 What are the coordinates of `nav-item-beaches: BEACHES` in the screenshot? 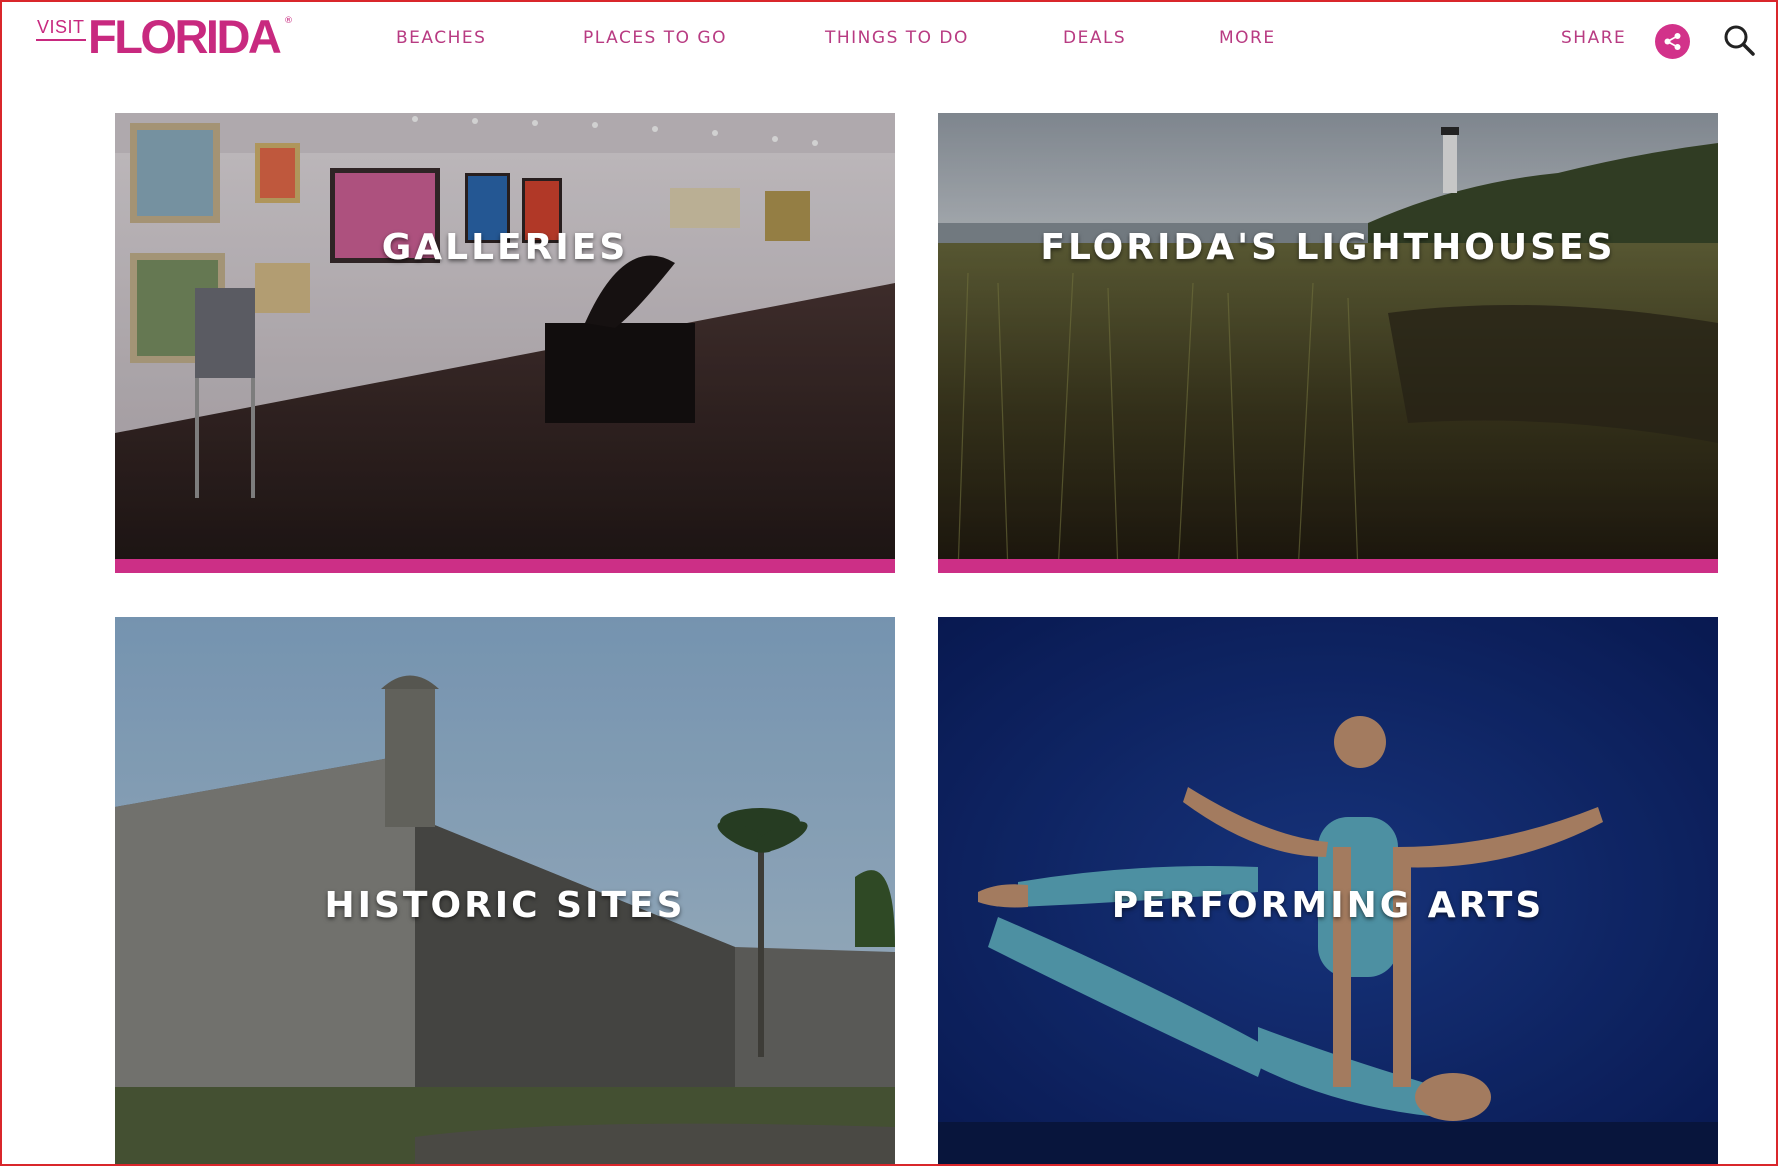 It's located at (441, 38).